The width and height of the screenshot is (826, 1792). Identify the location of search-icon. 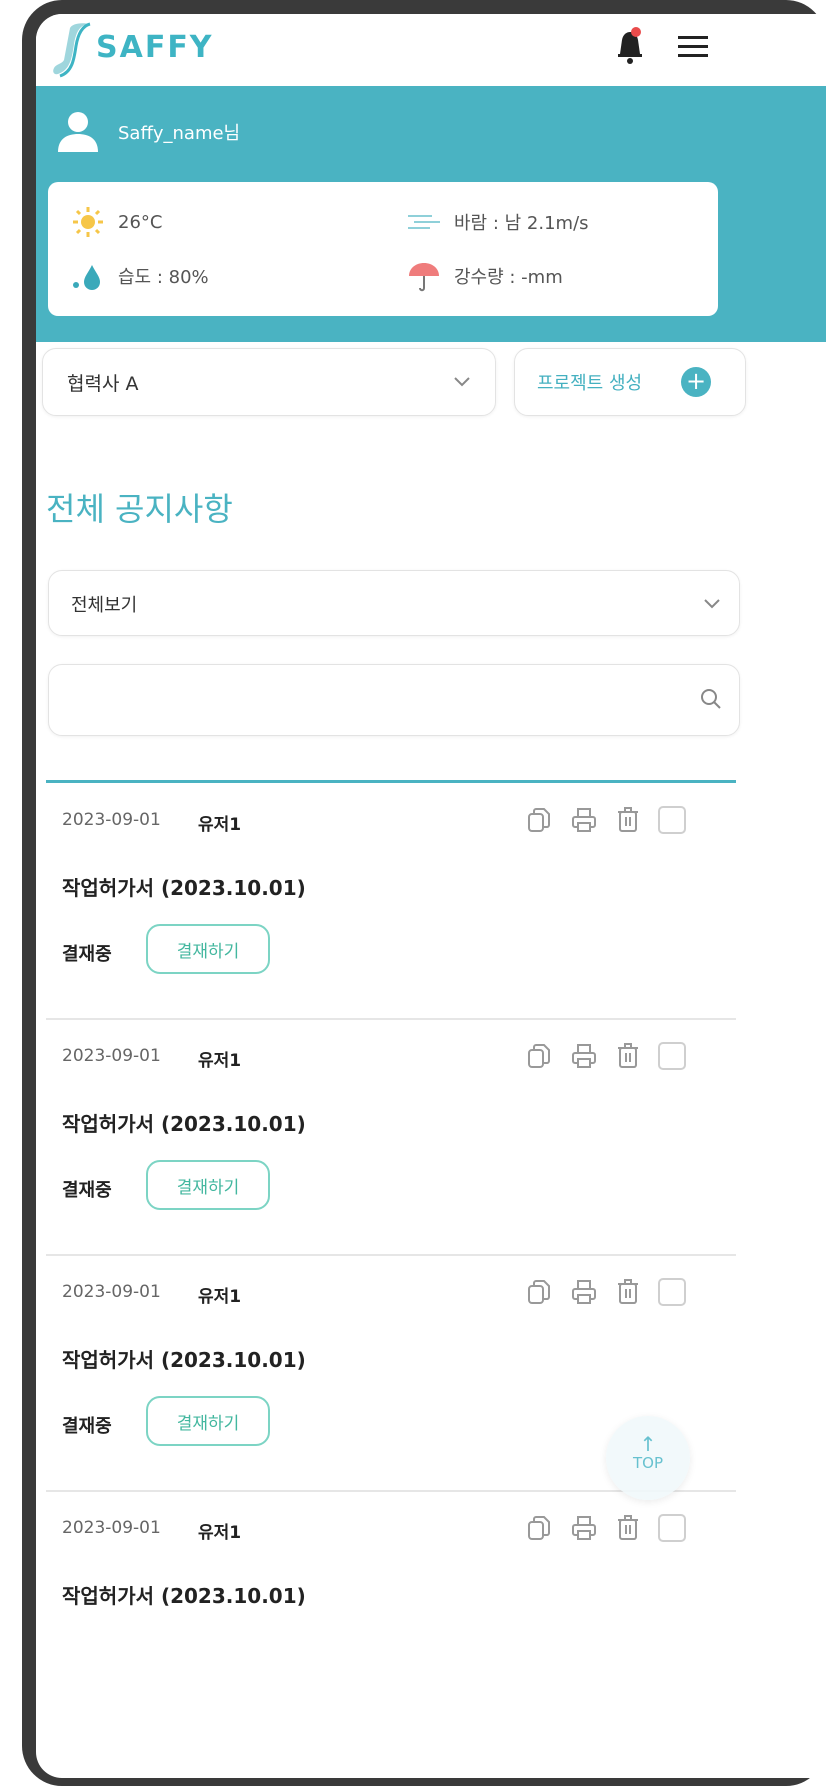
(711, 701).